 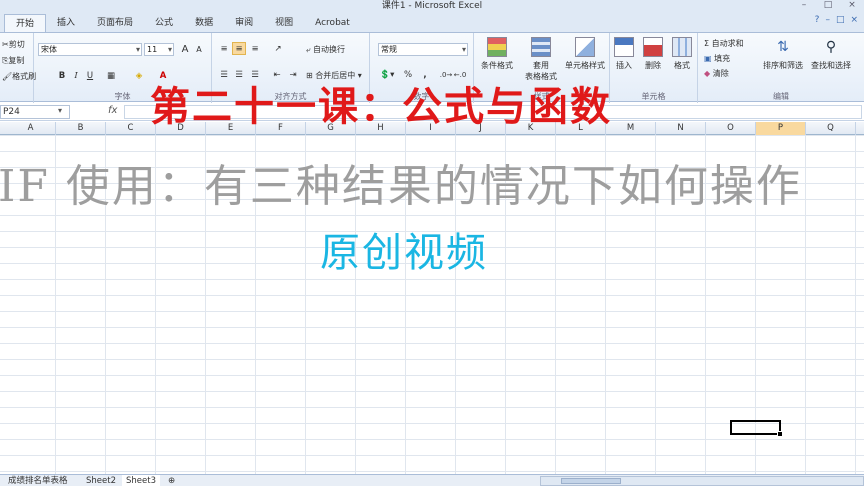 I want to click on align-middle-icon: ≡, so click(x=239, y=48).